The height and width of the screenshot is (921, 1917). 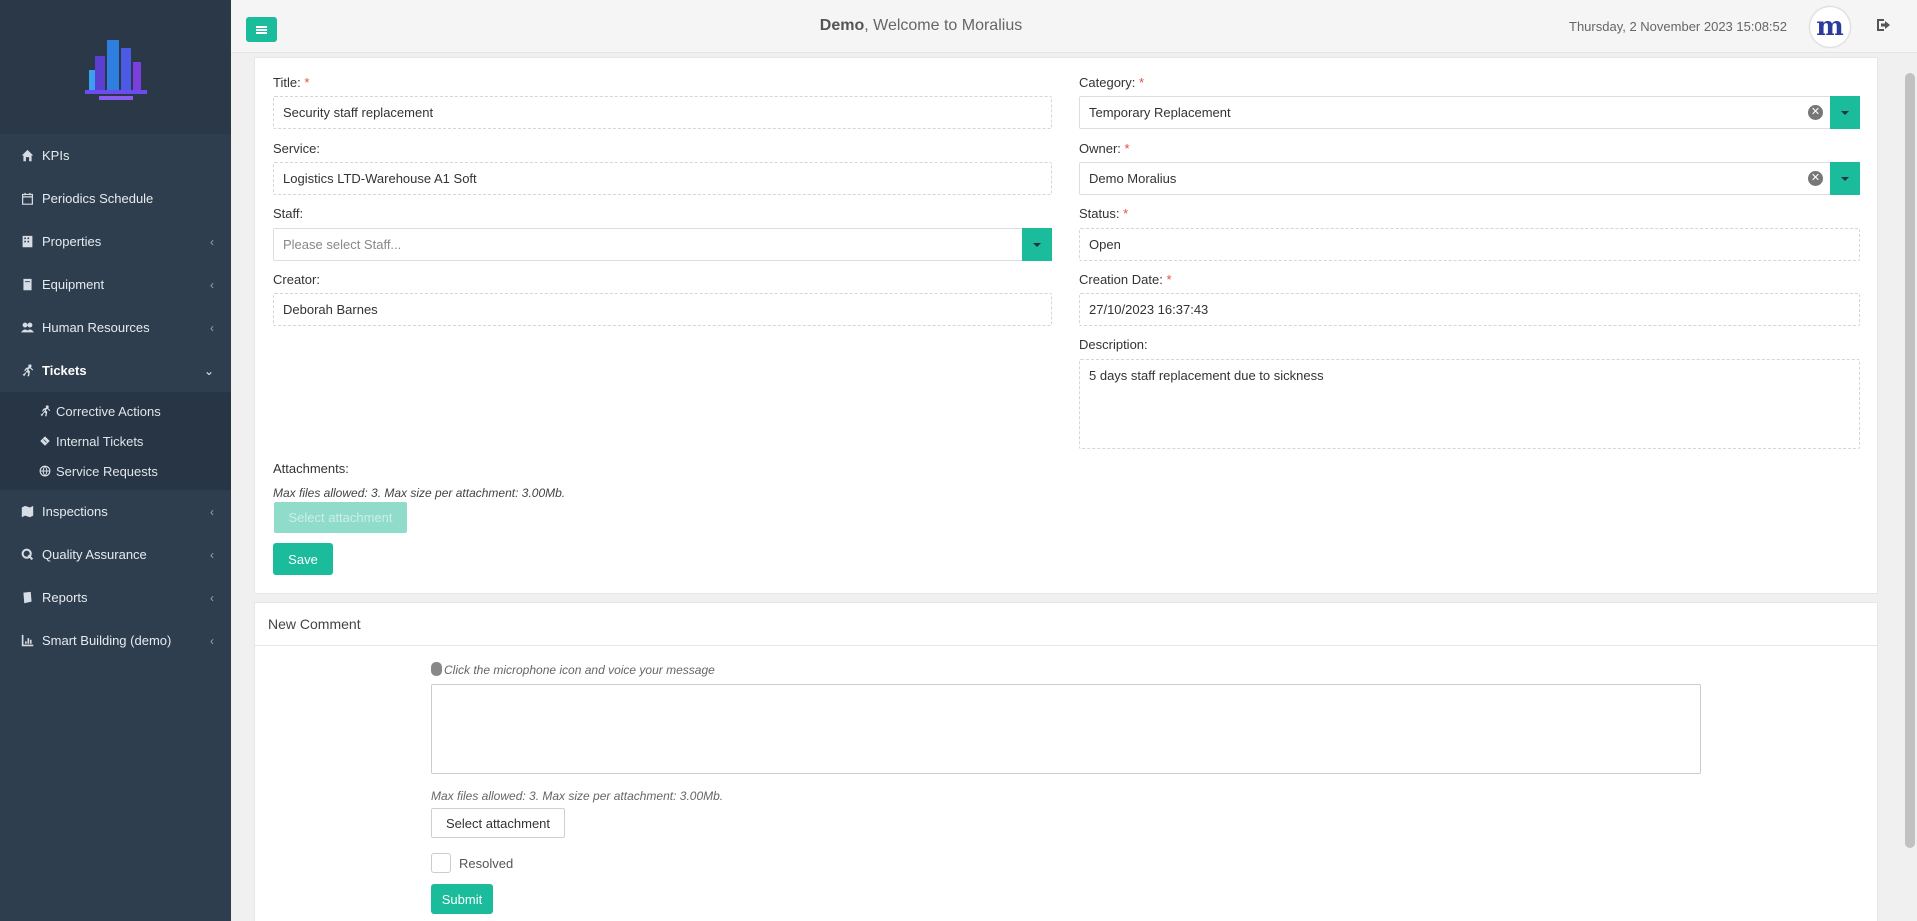 What do you see at coordinates (311, 468) in the screenshot?
I see `attachments-label: Attachments:` at bounding box center [311, 468].